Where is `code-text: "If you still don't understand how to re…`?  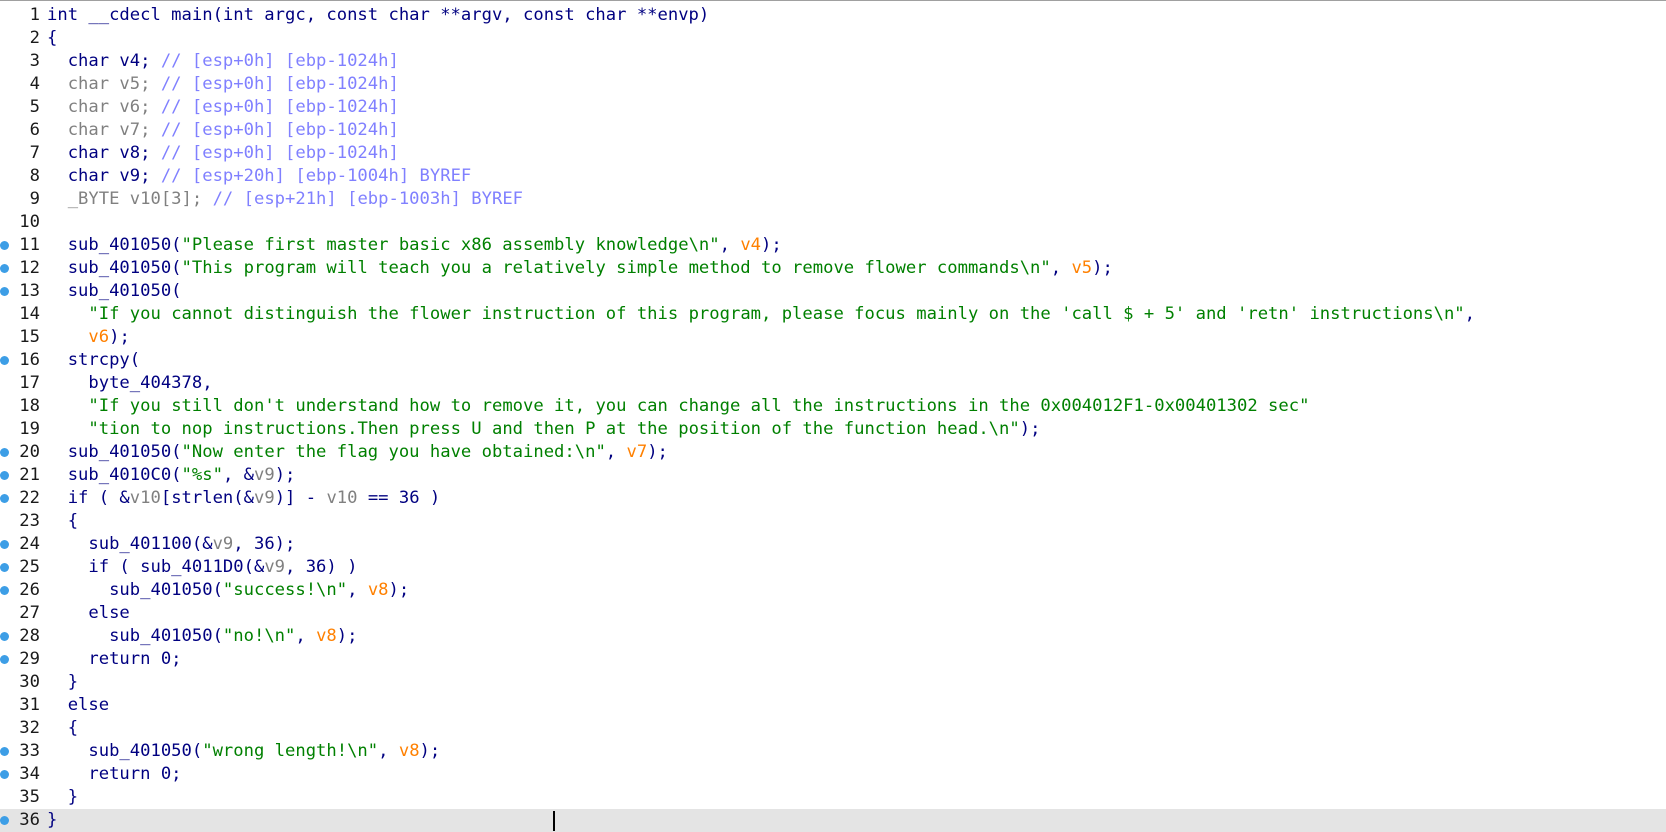
code-text: "If you still don't understand how to re… is located at coordinates (678, 406).